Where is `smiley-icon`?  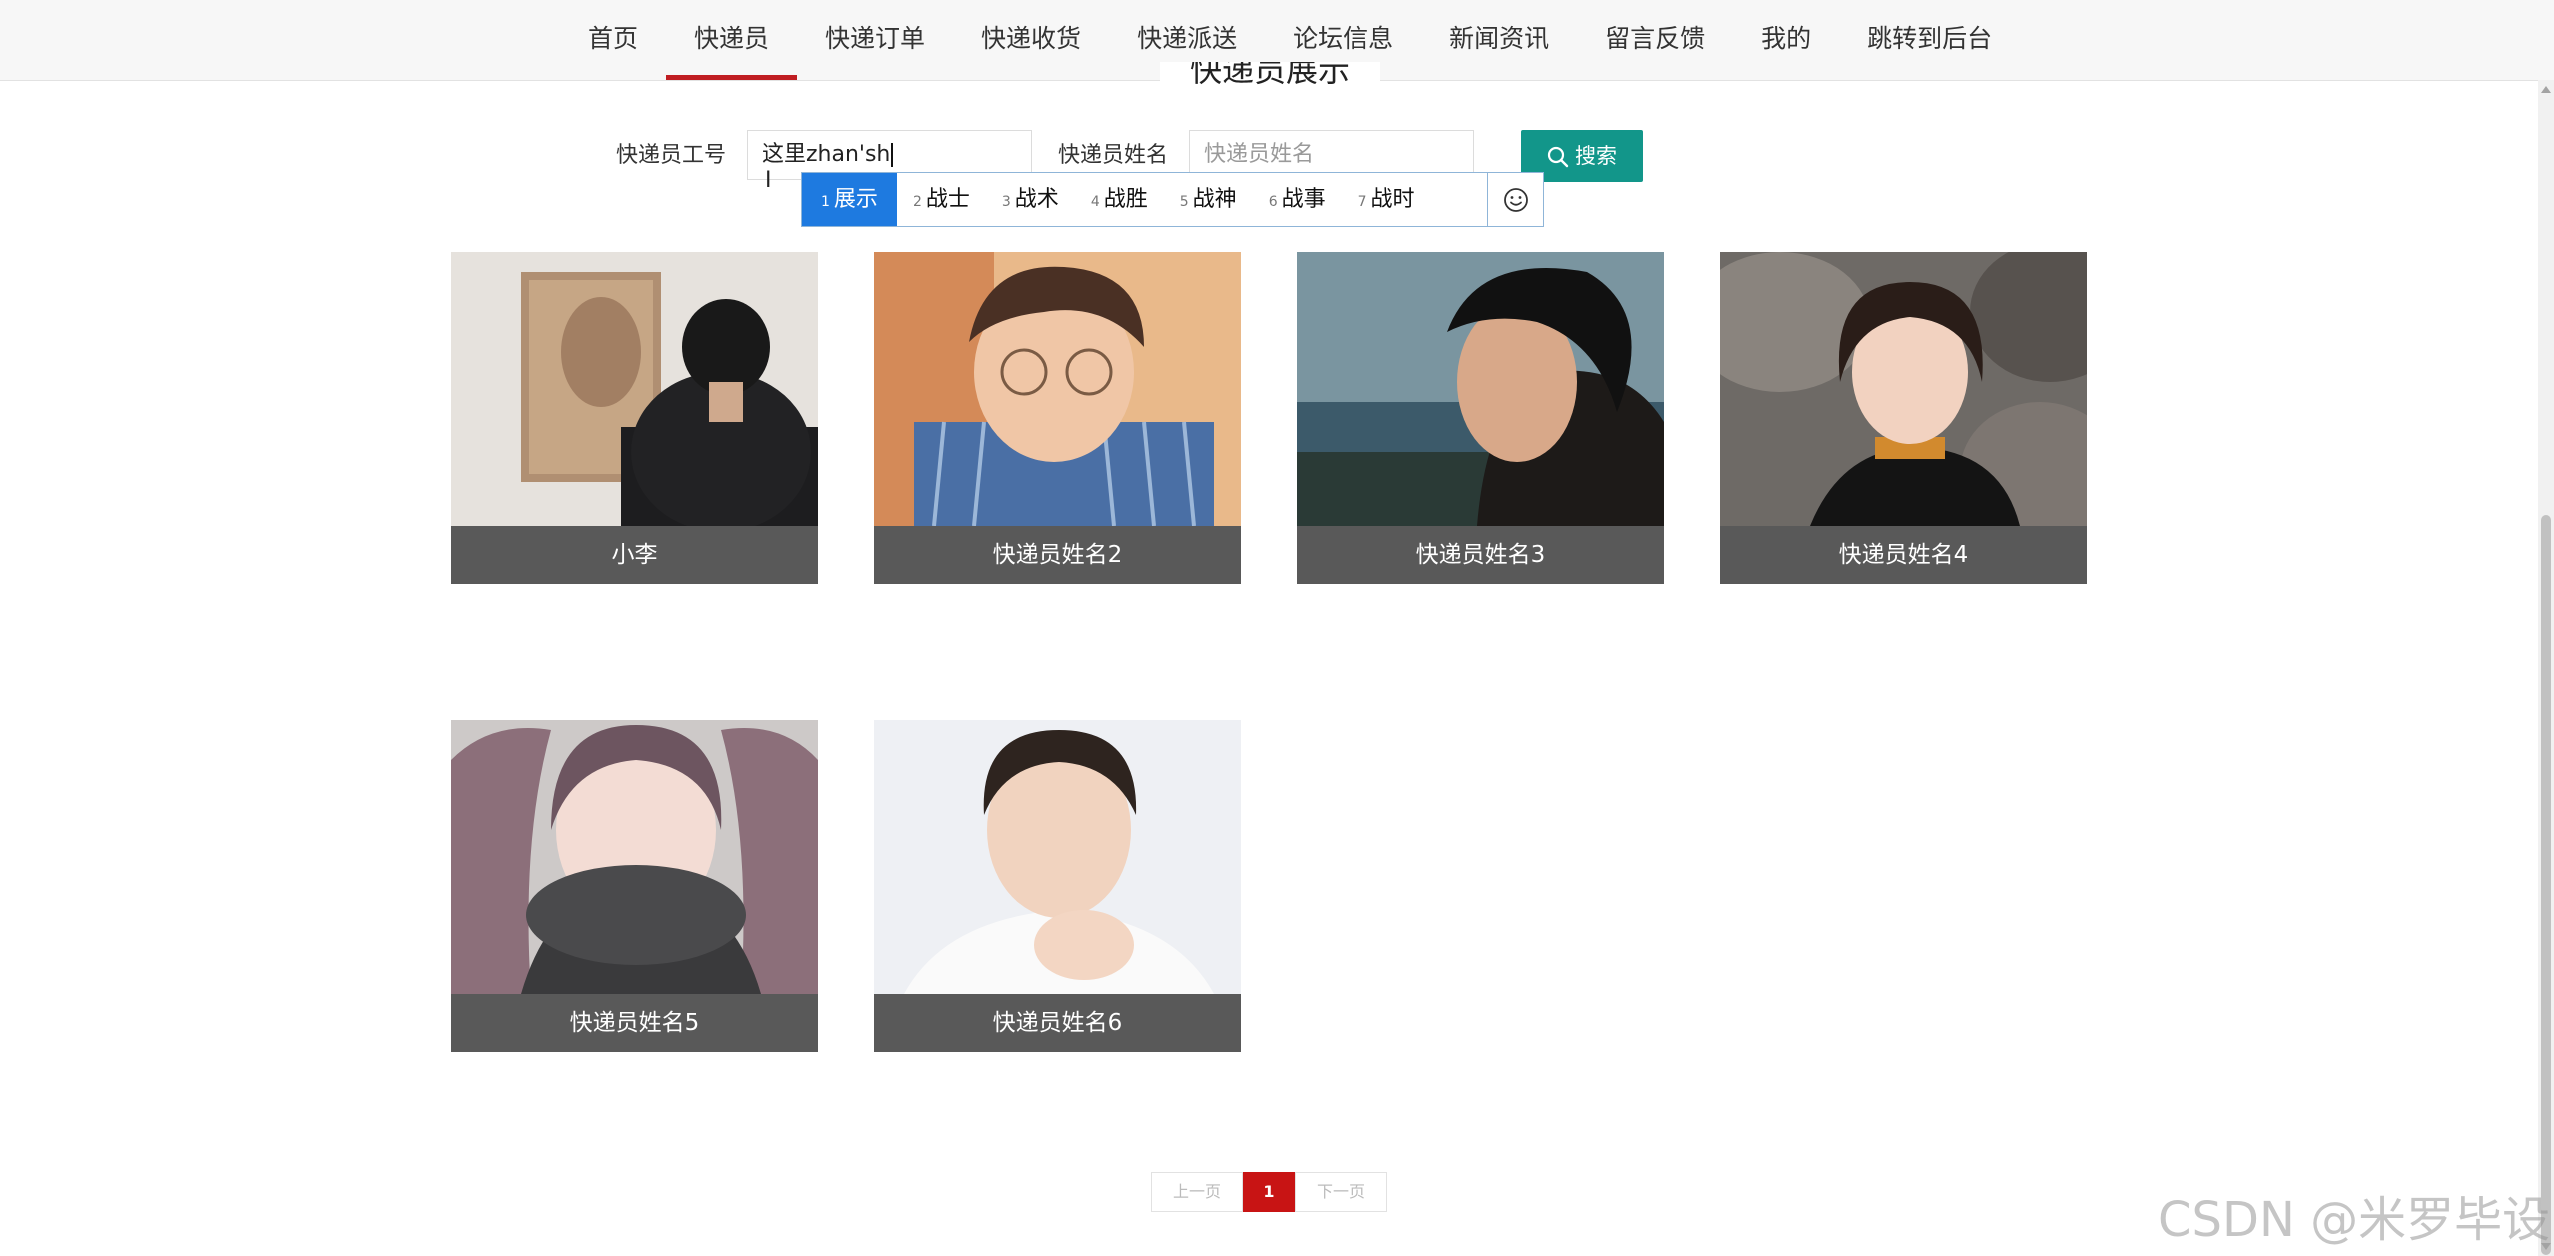
smiley-icon is located at coordinates (1515, 199).